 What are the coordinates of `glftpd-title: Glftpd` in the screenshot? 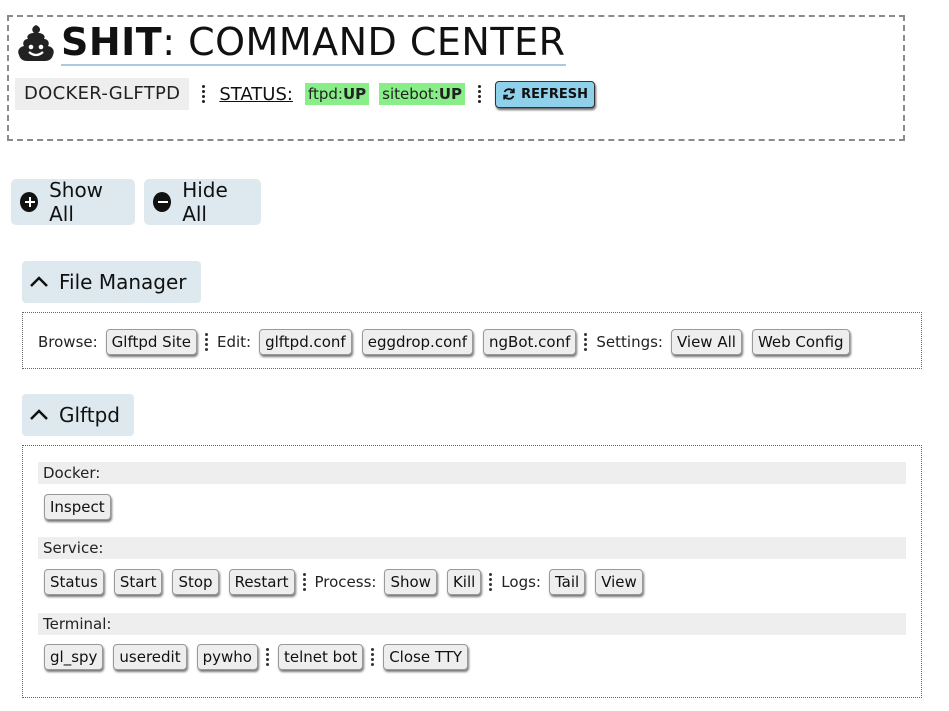 It's located at (89, 415).